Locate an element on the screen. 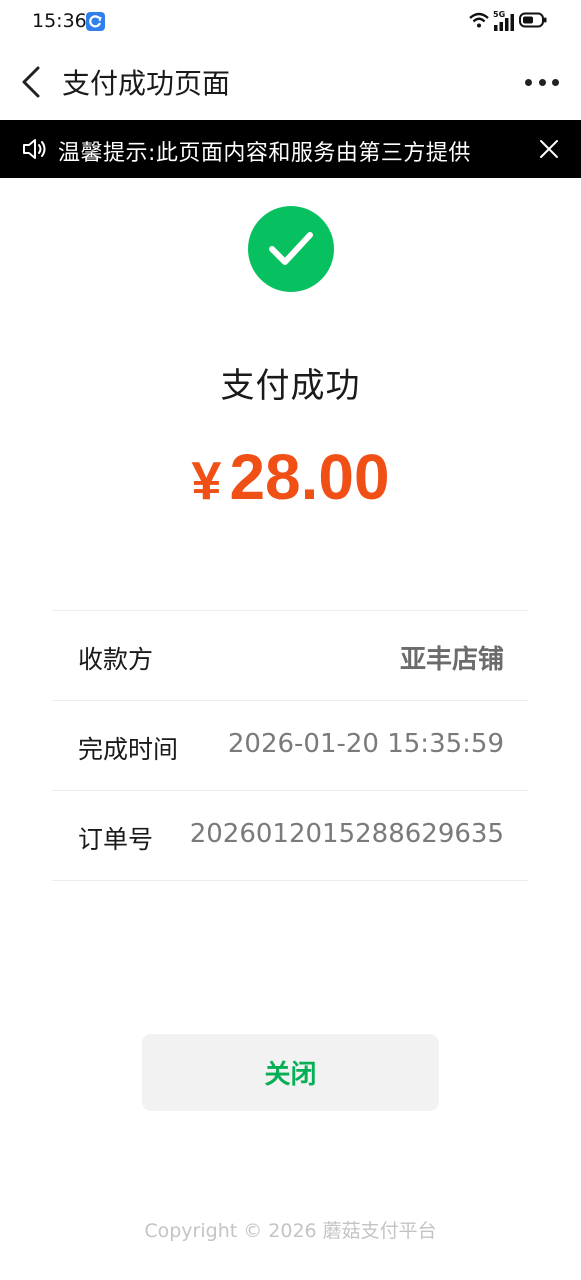  detail-row-time: 完成时间 2026-01-20 15:35:59 is located at coordinates (290, 746).